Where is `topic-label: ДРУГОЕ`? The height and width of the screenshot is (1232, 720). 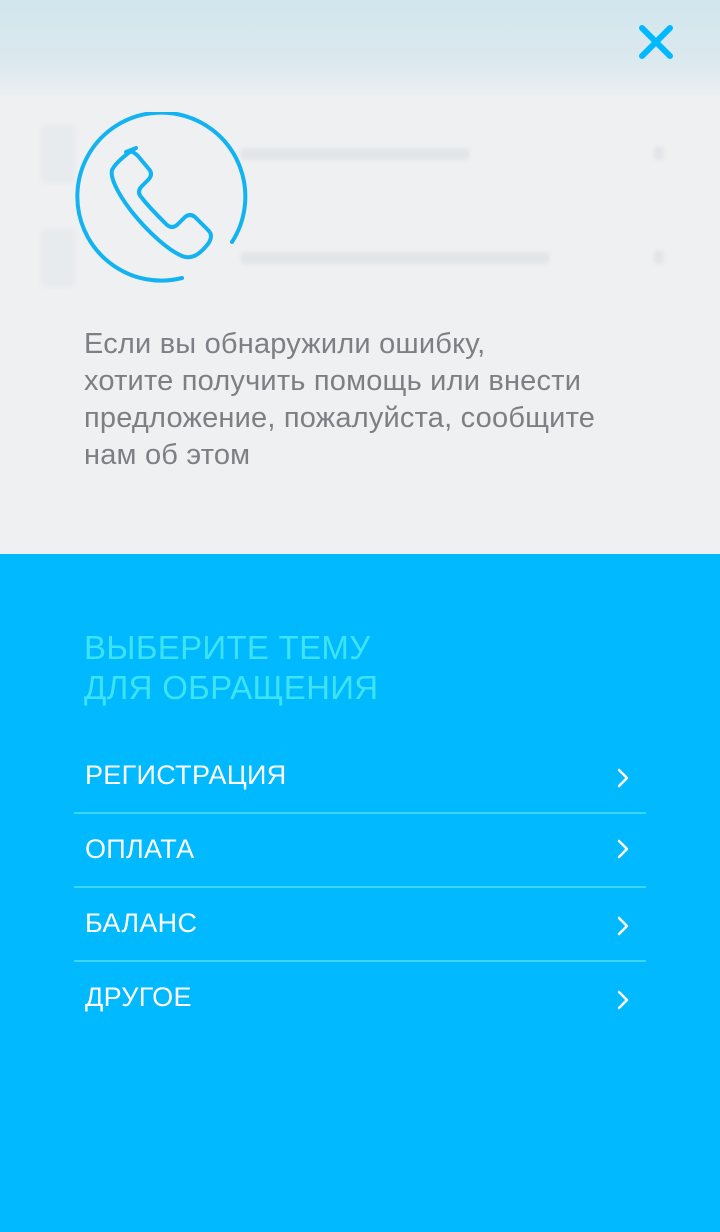
topic-label: ДРУГОЕ is located at coordinates (138, 997).